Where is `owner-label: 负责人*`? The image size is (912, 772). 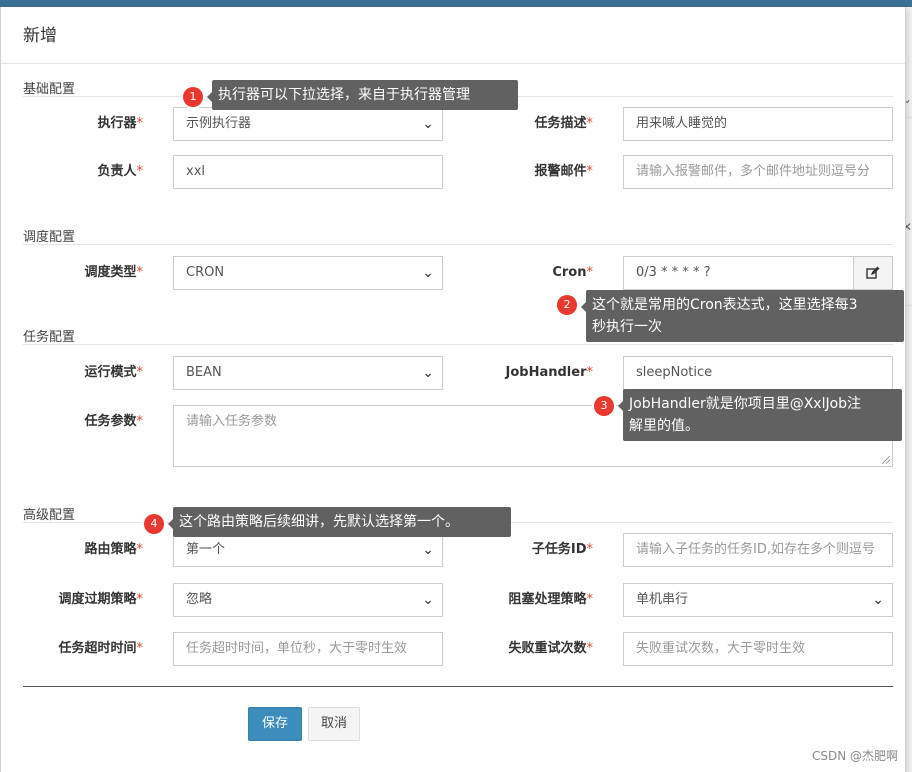 owner-label: 负责人* is located at coordinates (120, 171).